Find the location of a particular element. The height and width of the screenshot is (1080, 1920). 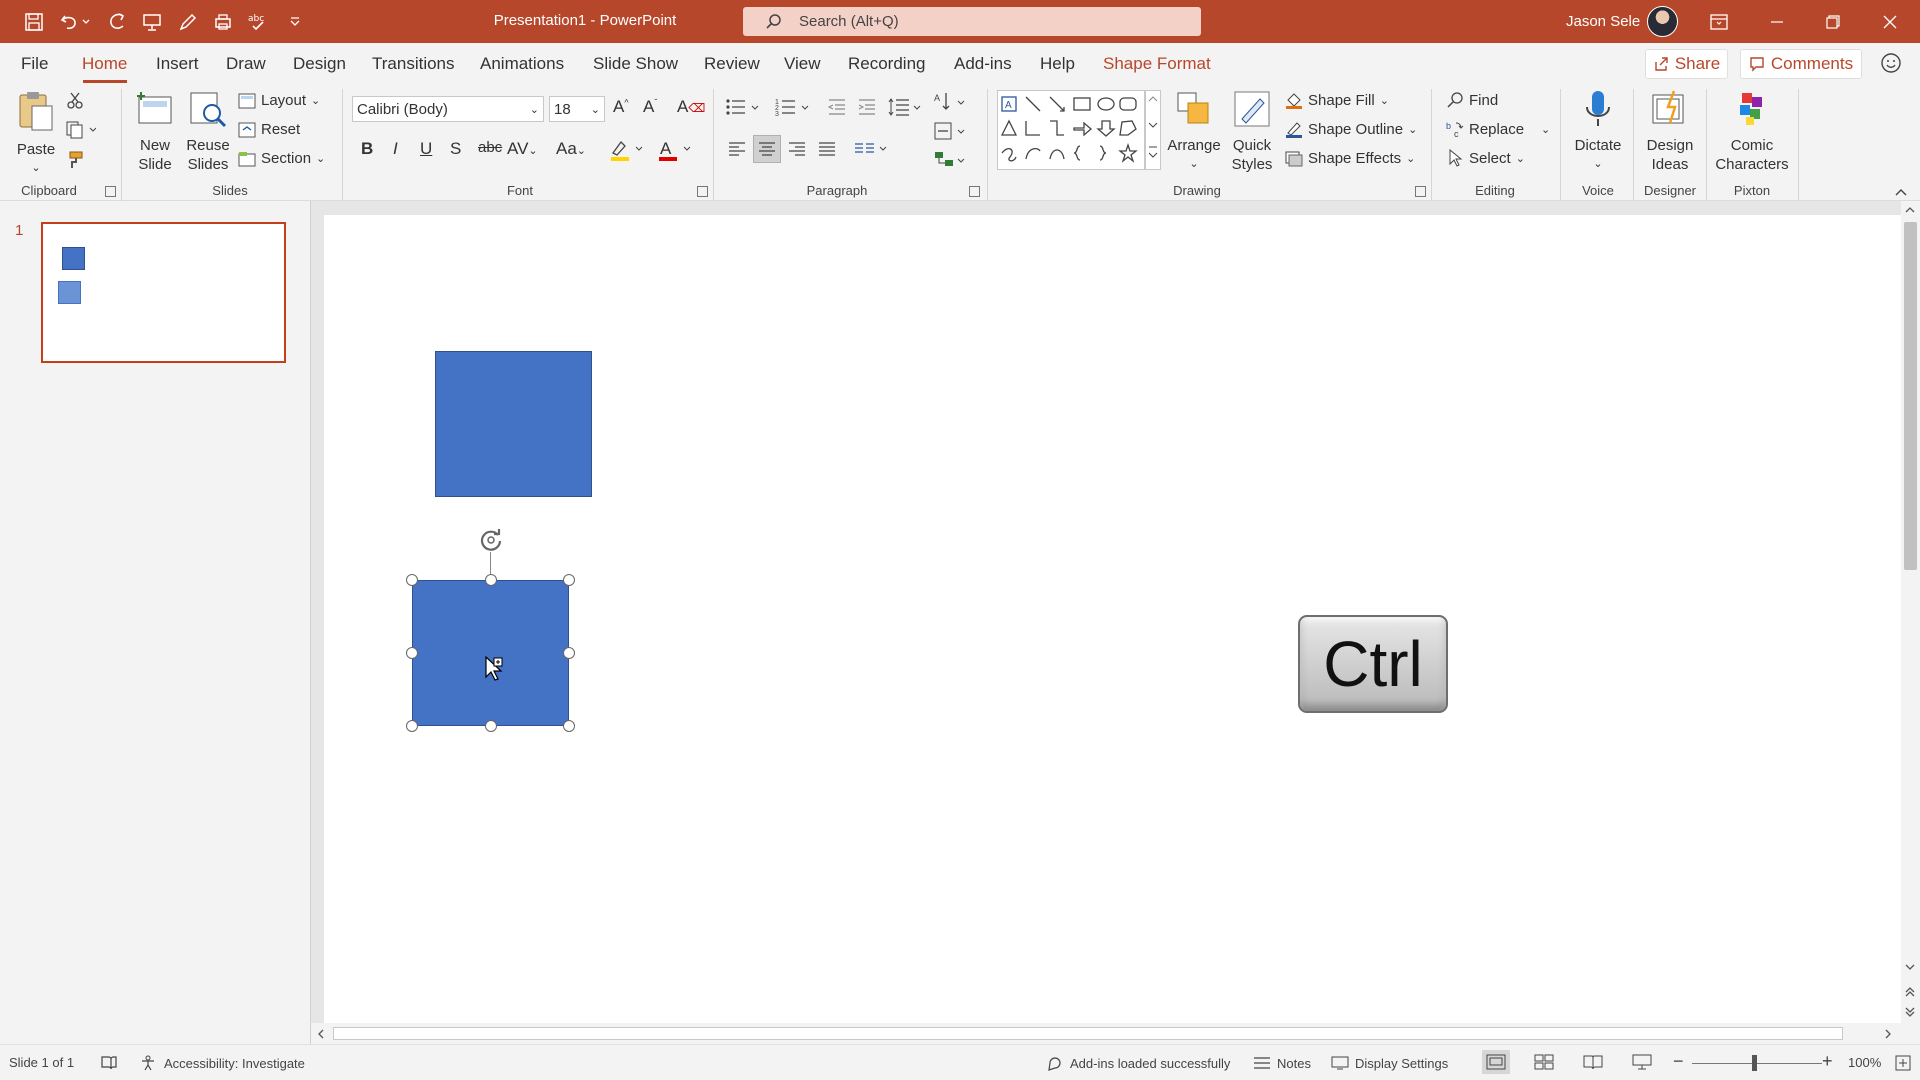

find-button: Find is located at coordinates (1472, 100).